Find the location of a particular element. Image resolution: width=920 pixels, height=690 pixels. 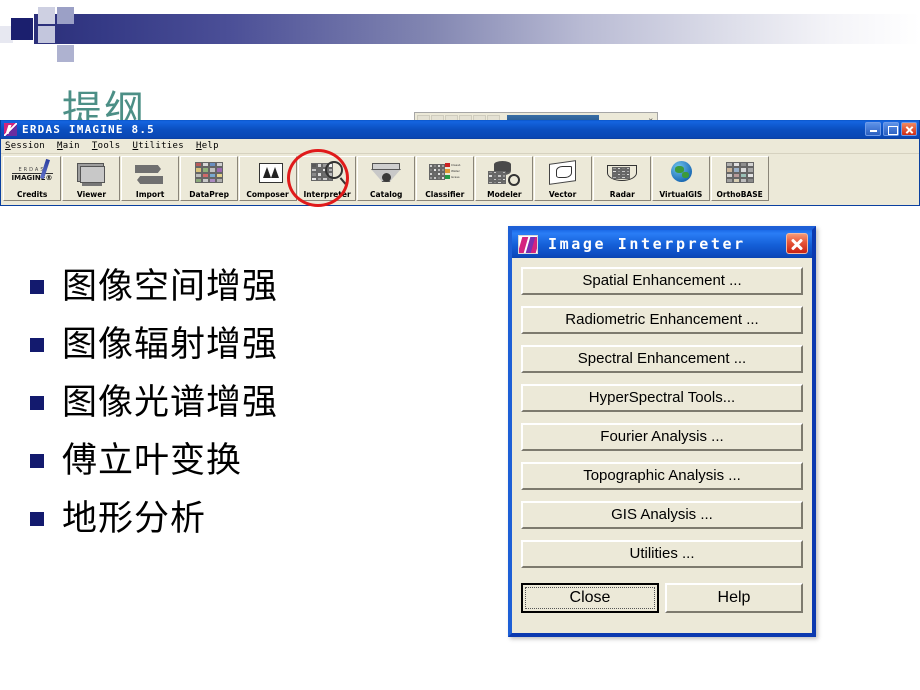

radar-fan-icon is located at coordinates (622, 174).